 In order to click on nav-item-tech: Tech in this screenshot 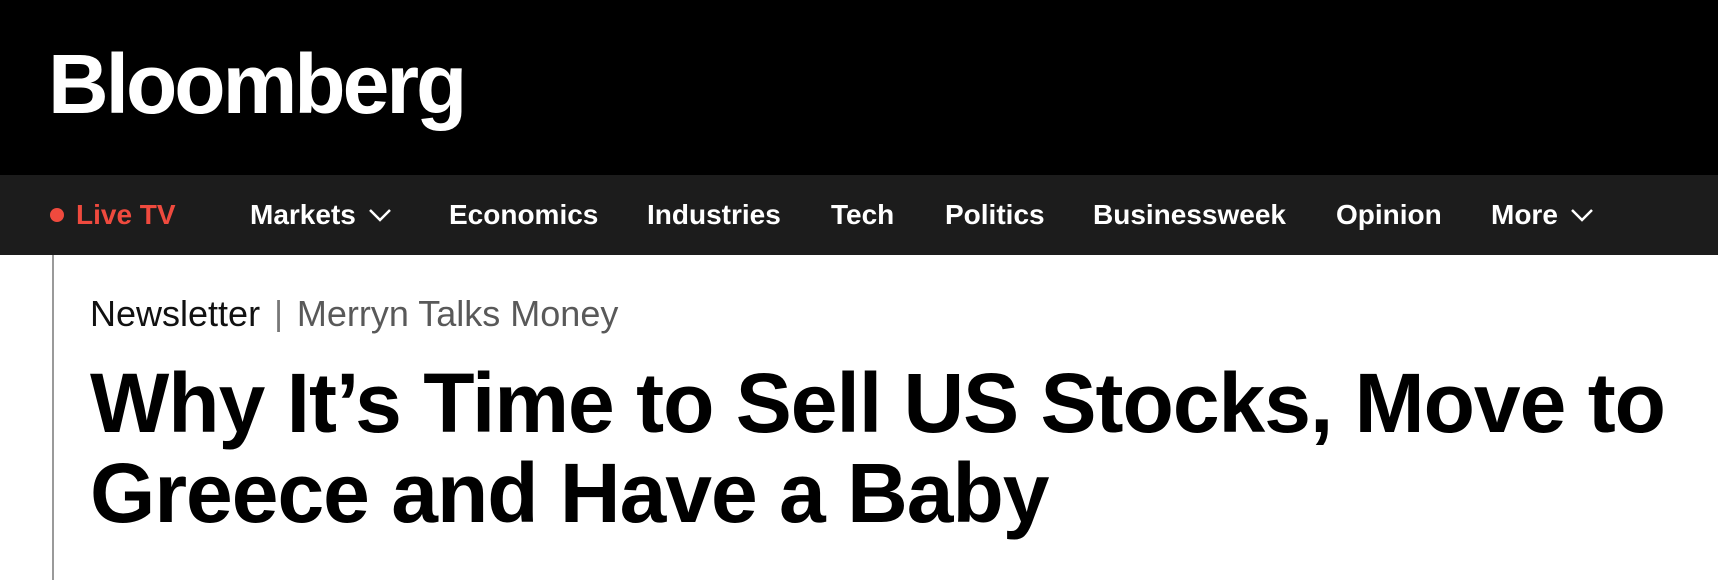, I will do `click(862, 215)`.